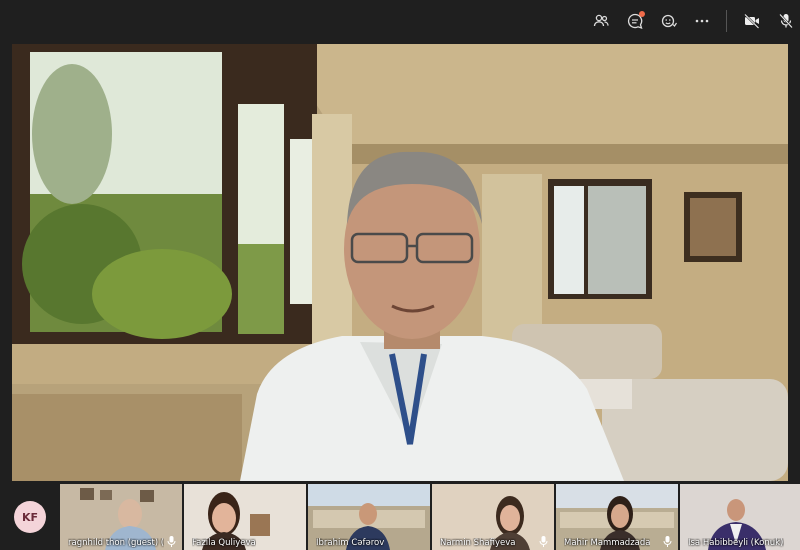 This screenshot has width=800, height=550. I want to click on reactions-button, so click(669, 21).